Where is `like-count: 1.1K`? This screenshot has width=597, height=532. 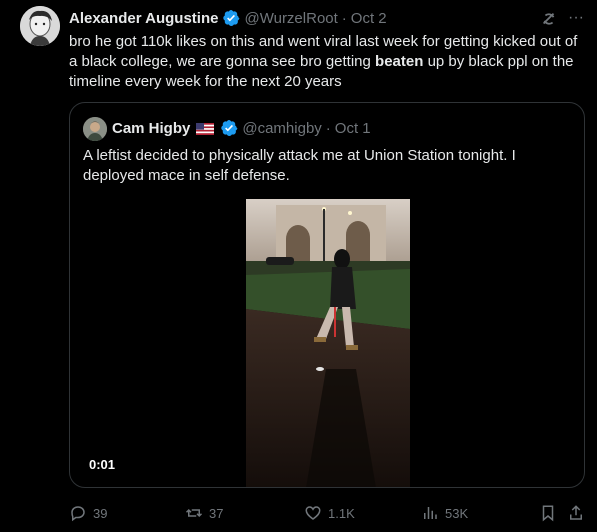
like-count: 1.1K is located at coordinates (341, 513).